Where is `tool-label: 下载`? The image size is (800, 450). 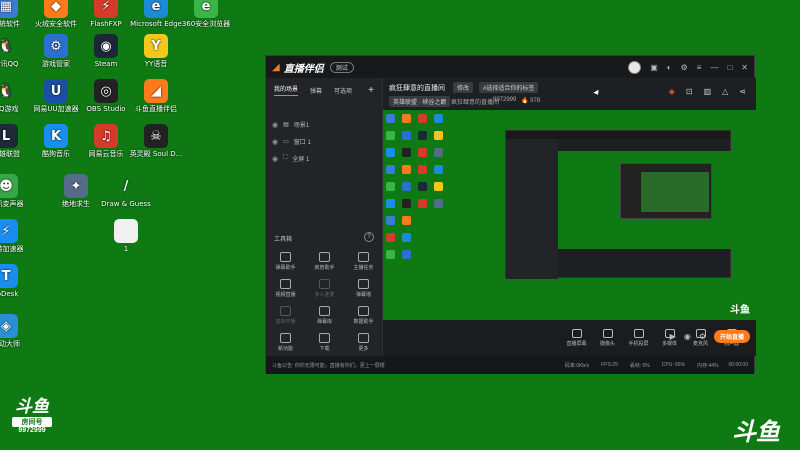
tool-label: 下载 is located at coordinates (324, 349).